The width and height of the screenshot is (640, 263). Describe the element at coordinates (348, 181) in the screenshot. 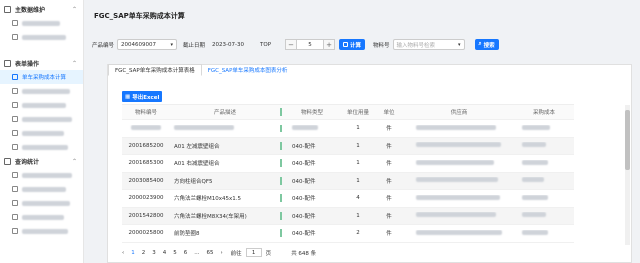

I see `table-row: 2003085400 方向柱组合QF5 040-配件 1 件` at that location.